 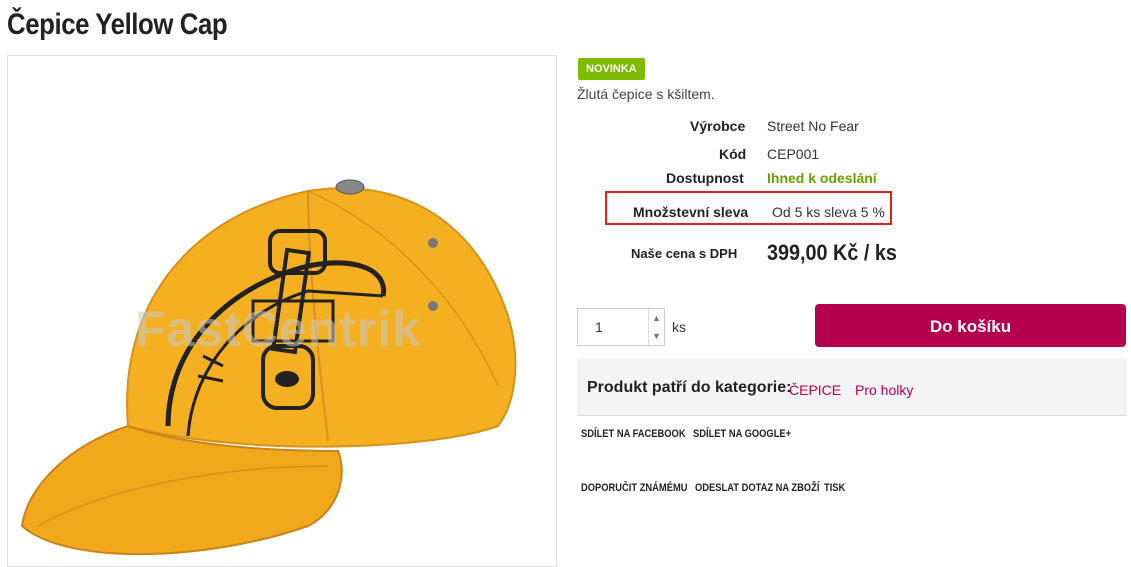 What do you see at coordinates (614, 327) in the screenshot?
I see `quantity-input` at bounding box center [614, 327].